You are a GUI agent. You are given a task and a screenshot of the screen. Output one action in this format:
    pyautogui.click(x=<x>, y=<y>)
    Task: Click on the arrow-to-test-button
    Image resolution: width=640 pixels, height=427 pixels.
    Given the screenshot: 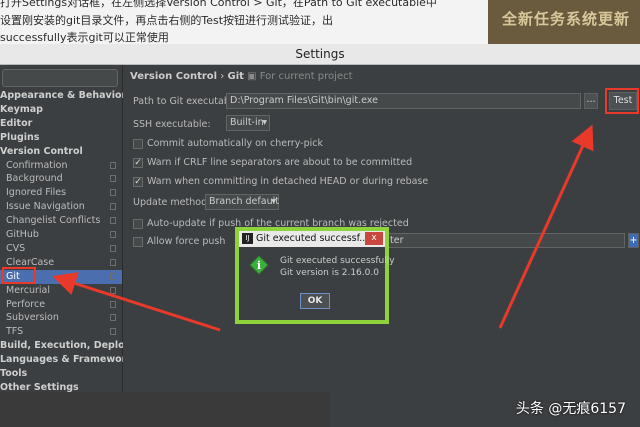 What is the action you would take?
    pyautogui.click(x=546, y=226)
    